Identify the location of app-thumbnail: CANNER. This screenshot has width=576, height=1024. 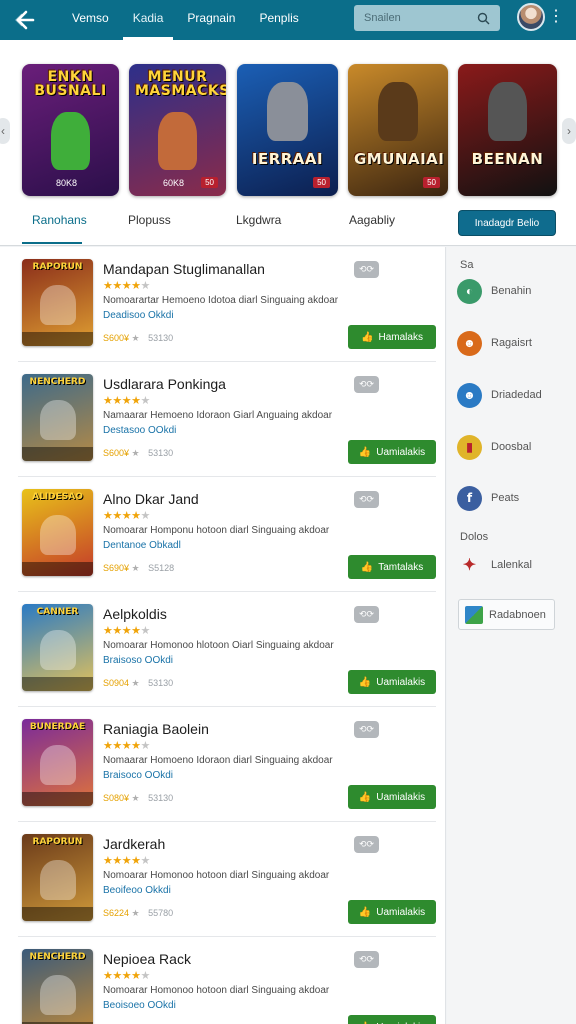
(57, 647).